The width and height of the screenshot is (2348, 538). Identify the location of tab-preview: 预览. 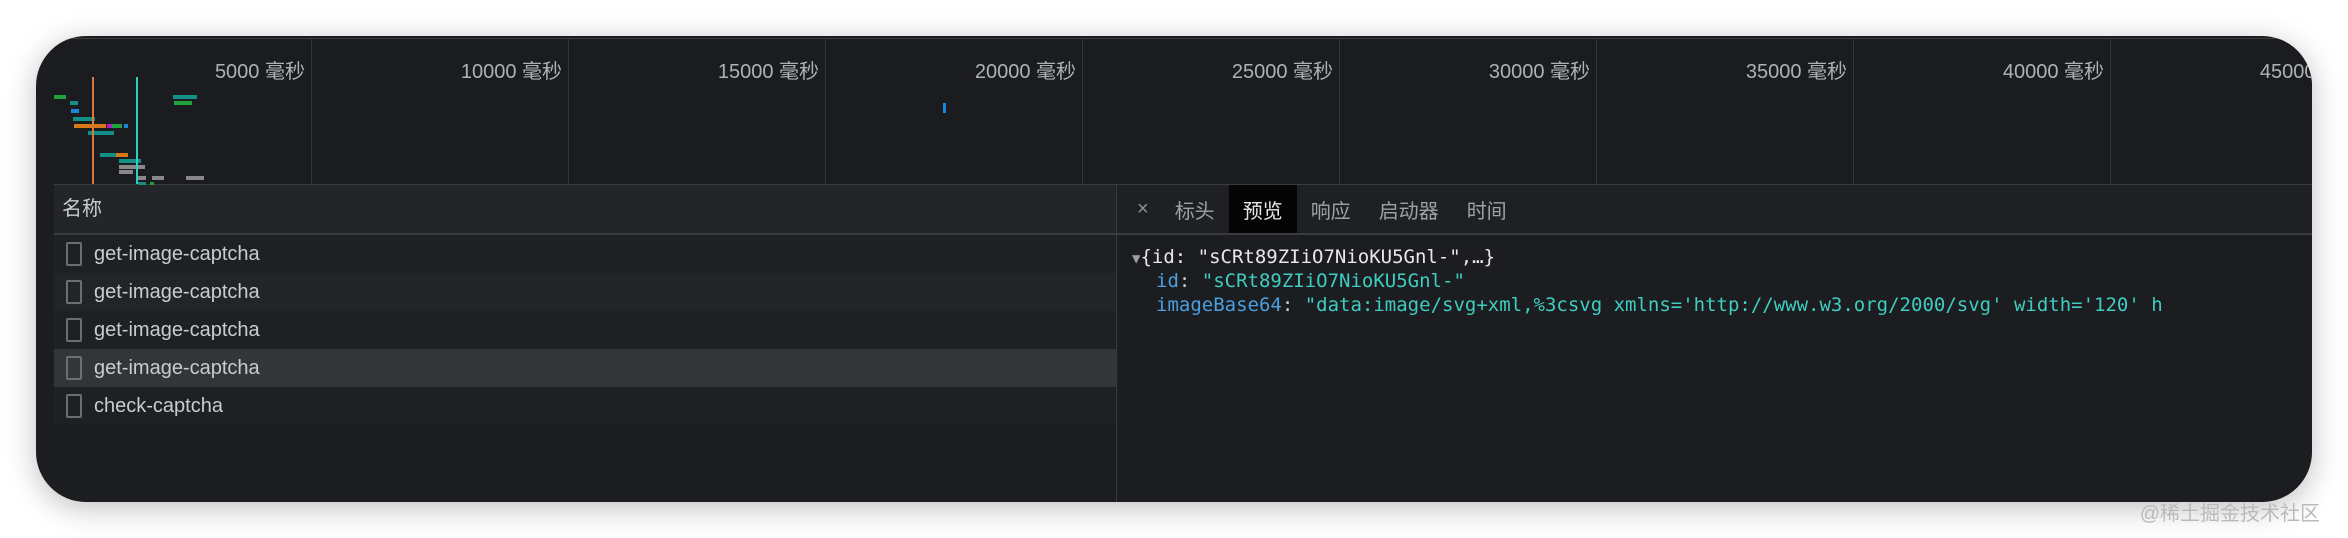
(1262, 209).